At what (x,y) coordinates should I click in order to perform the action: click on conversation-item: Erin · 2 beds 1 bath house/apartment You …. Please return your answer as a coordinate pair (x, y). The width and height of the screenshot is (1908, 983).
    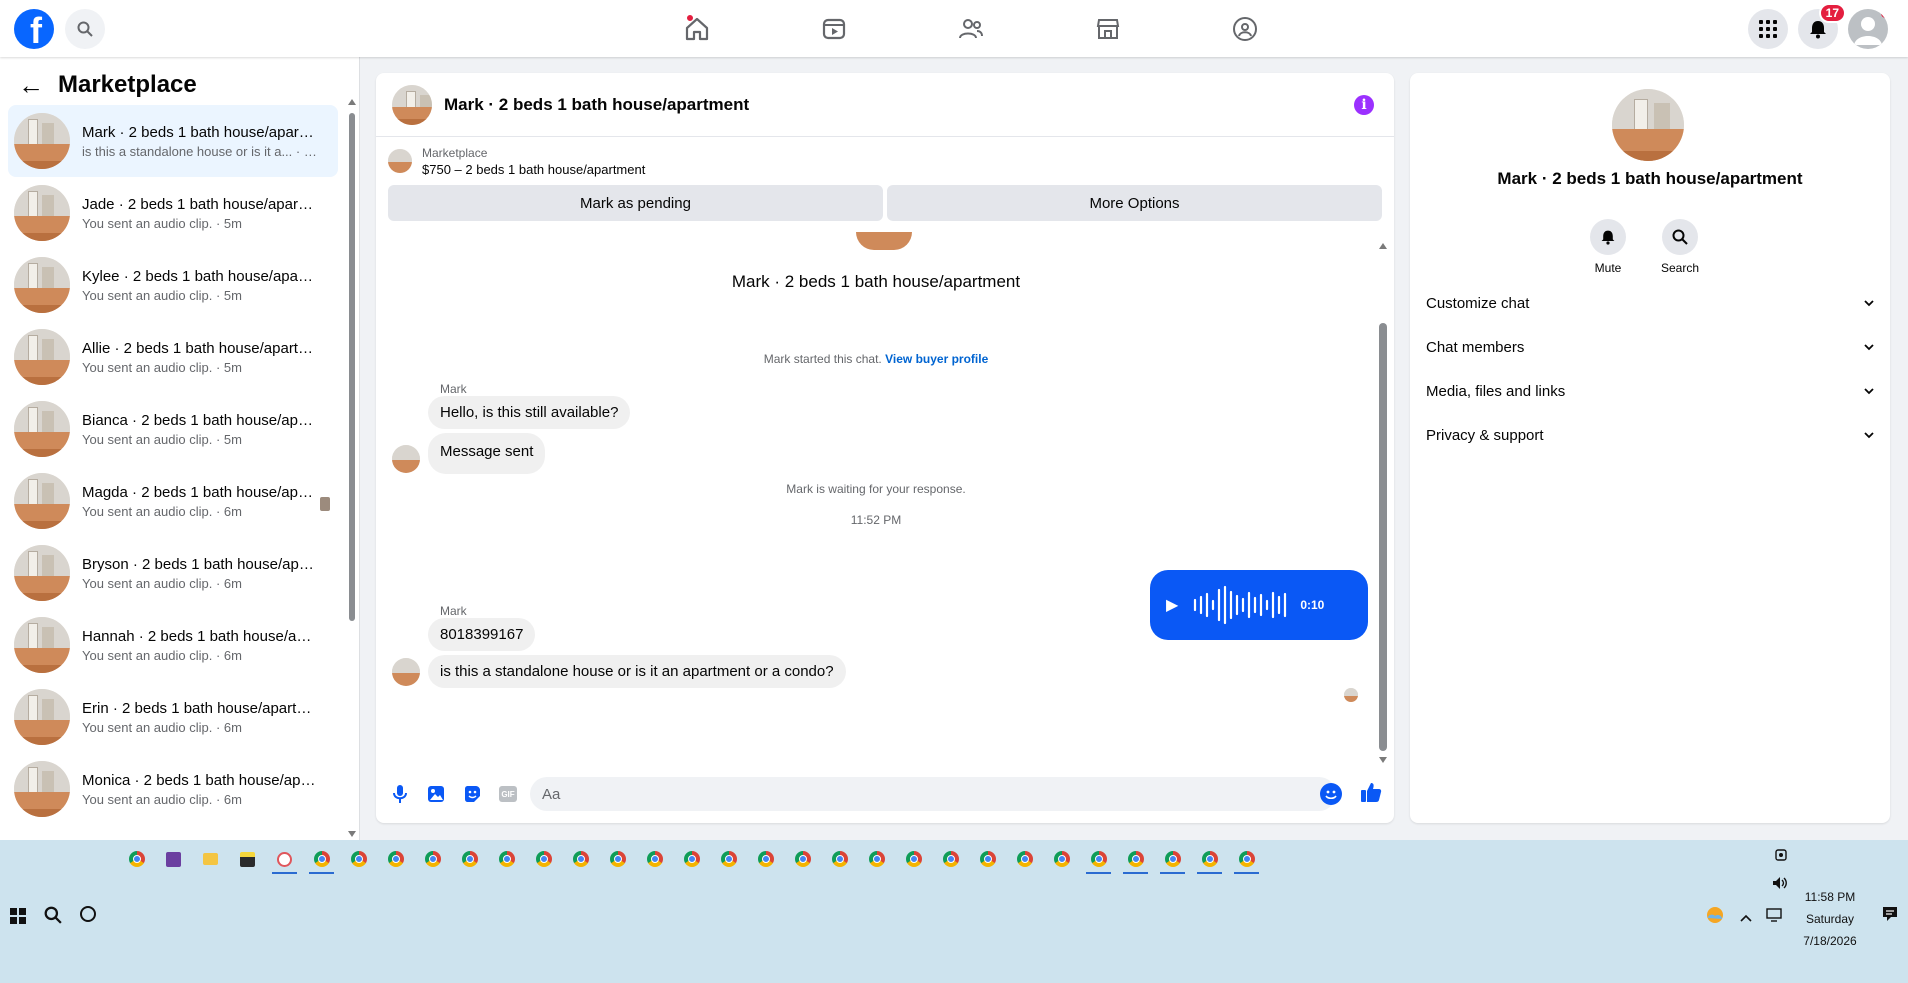
    Looking at the image, I should click on (173, 717).